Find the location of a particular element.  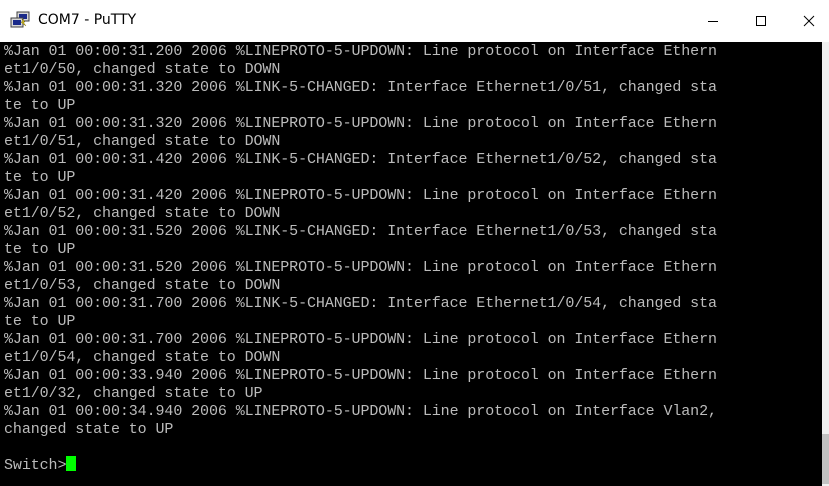

maximize-button is located at coordinates (761, 21).